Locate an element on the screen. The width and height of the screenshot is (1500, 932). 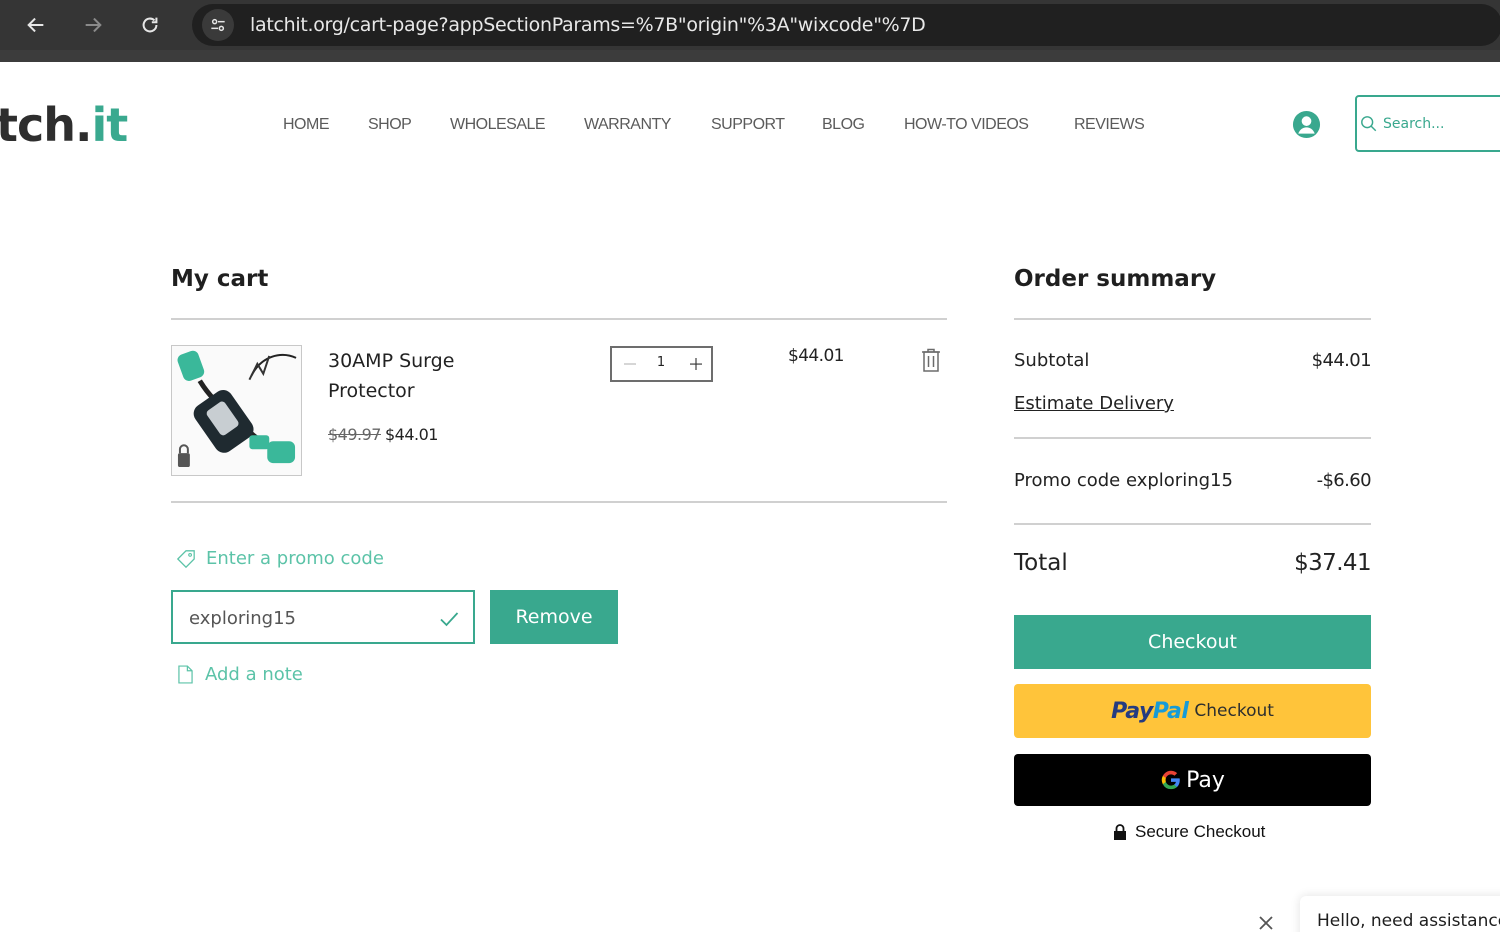
quantity-value: 1 is located at coordinates (661, 362).